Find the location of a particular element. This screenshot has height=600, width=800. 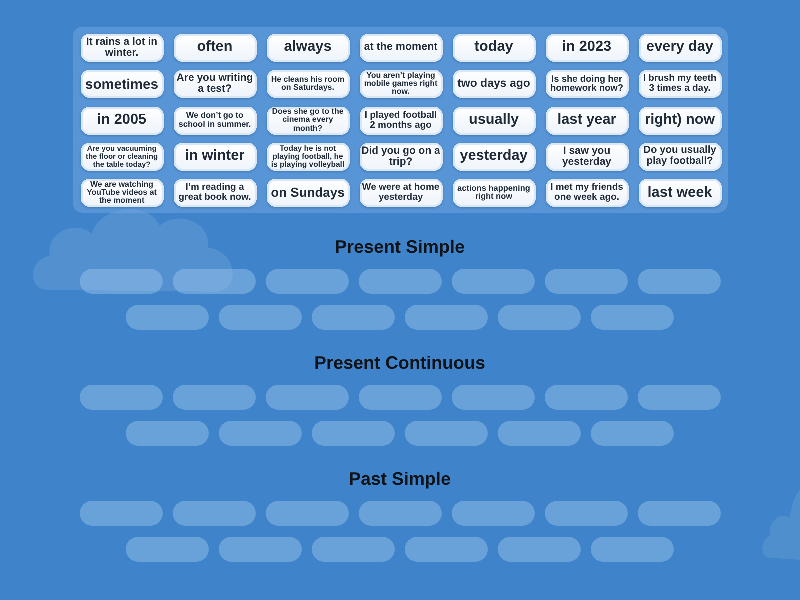

word-card: I’m reading a great book now. is located at coordinates (215, 193).